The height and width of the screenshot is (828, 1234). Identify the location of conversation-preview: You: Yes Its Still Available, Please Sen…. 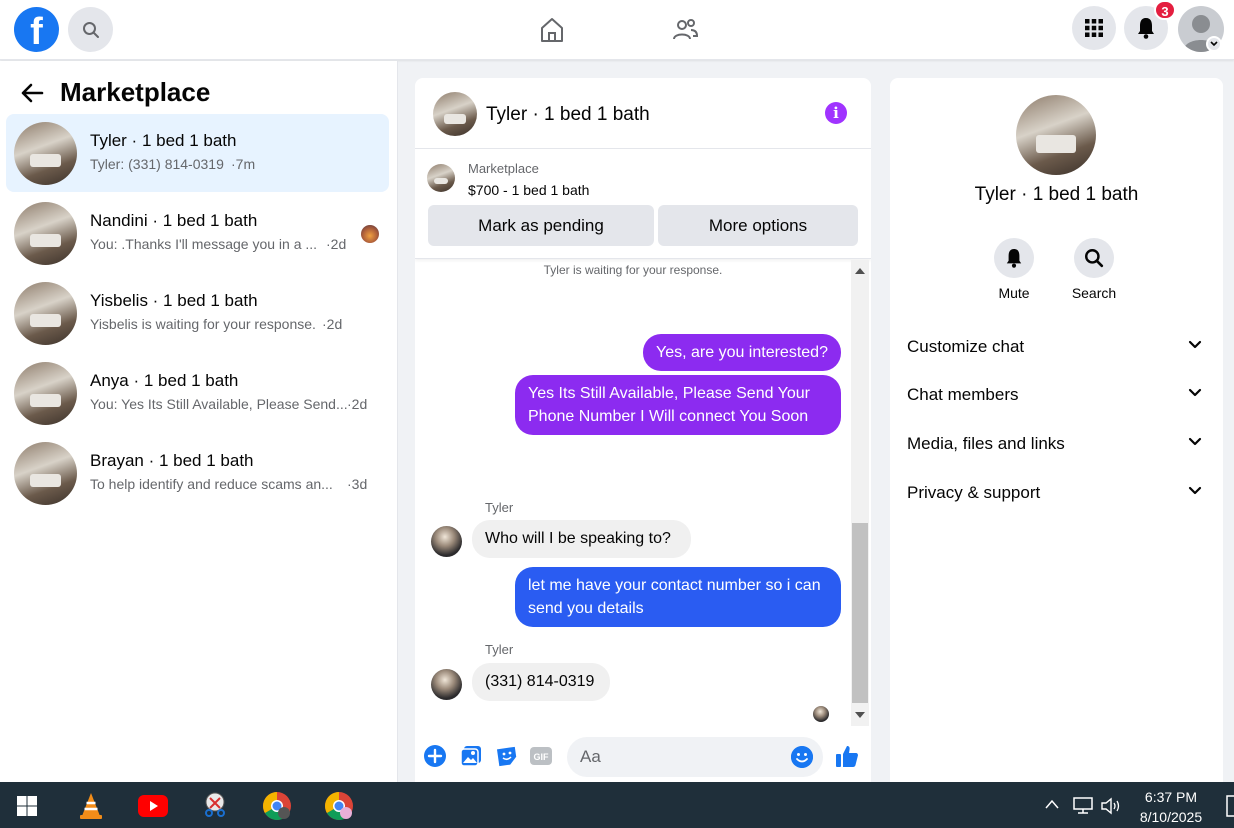
(219, 404).